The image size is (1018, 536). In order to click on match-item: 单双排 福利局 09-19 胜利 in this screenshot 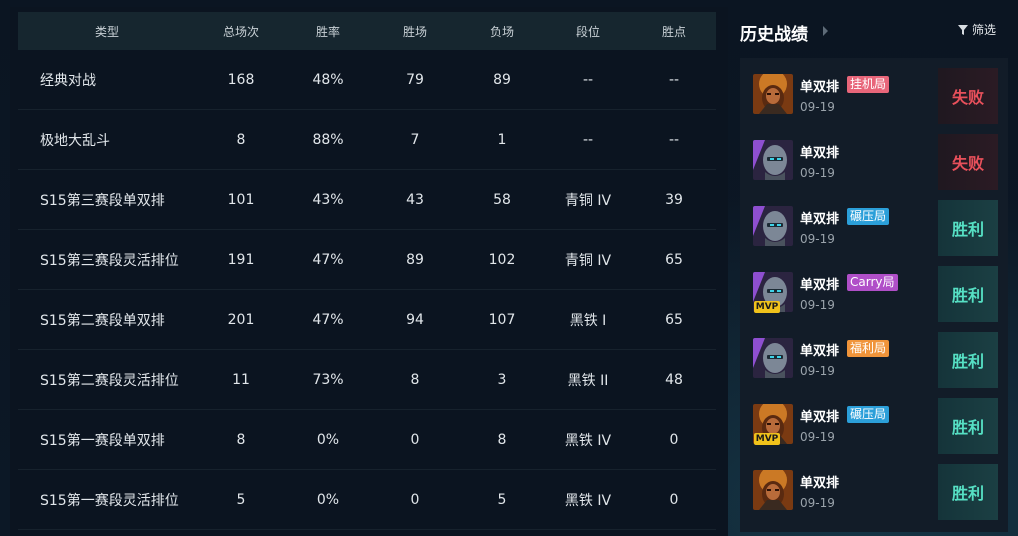, I will do `click(874, 357)`.